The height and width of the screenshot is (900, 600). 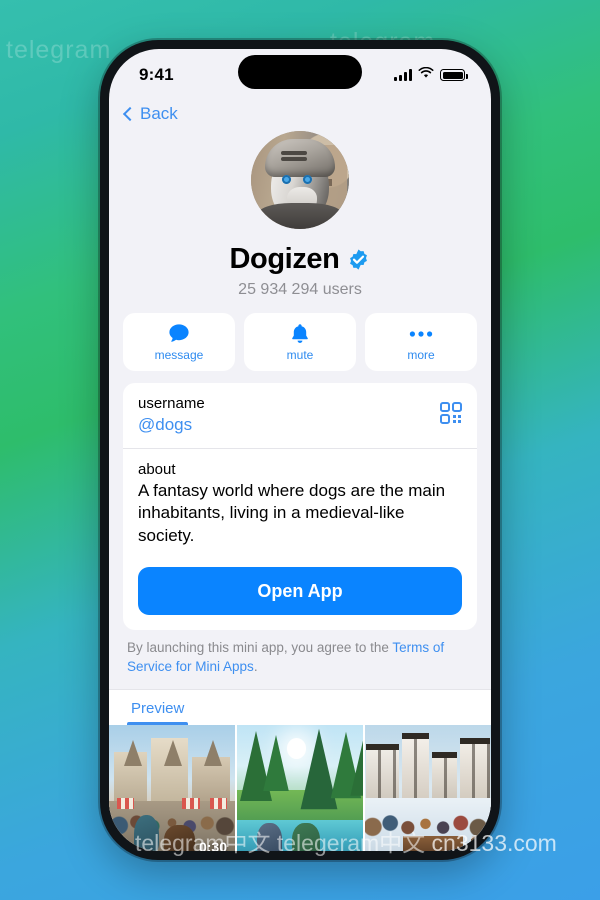 What do you see at coordinates (284, 259) in the screenshot?
I see `page-title: Dogizen` at bounding box center [284, 259].